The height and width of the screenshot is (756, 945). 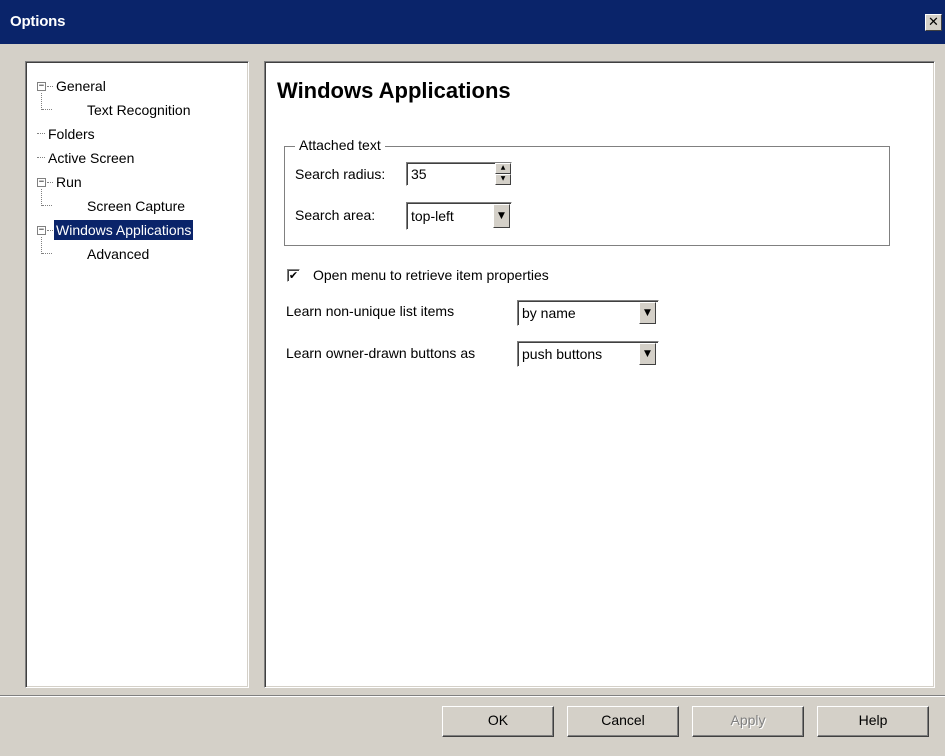 I want to click on non-unique-label: Learn non-unique list items, so click(x=370, y=311).